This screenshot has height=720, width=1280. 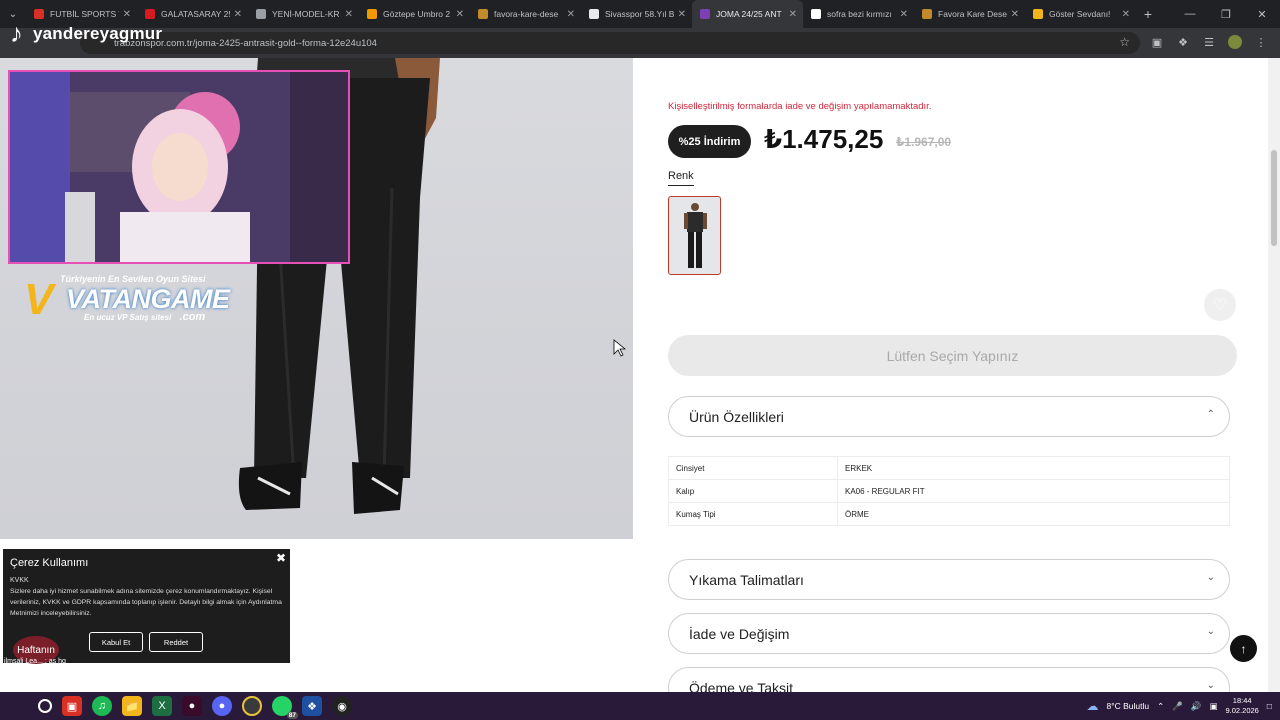 I want to click on browser-tab: favora-kare-dese ✕, so click(x=525, y=14).